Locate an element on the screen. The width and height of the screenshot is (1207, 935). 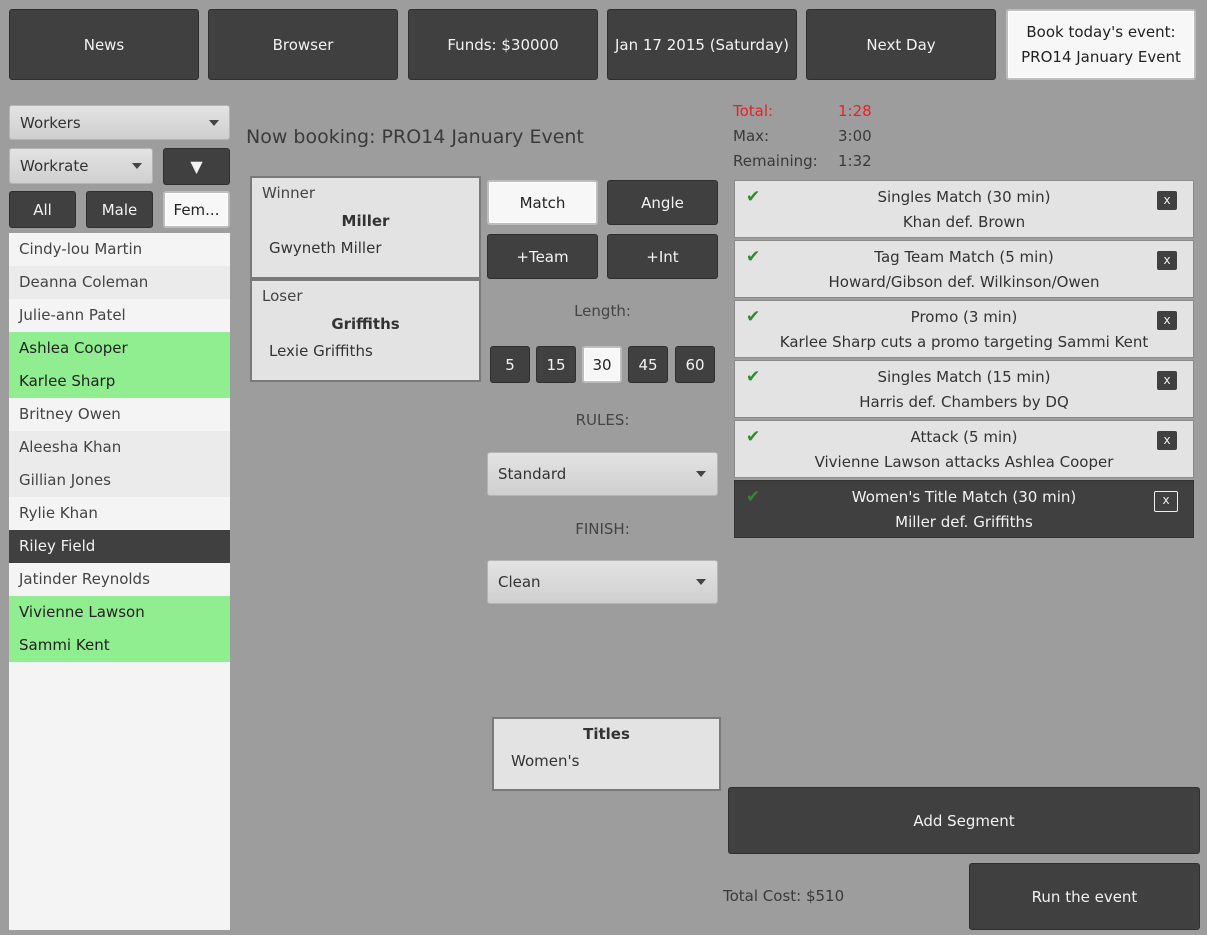
finish-value: Clean is located at coordinates (519, 582).